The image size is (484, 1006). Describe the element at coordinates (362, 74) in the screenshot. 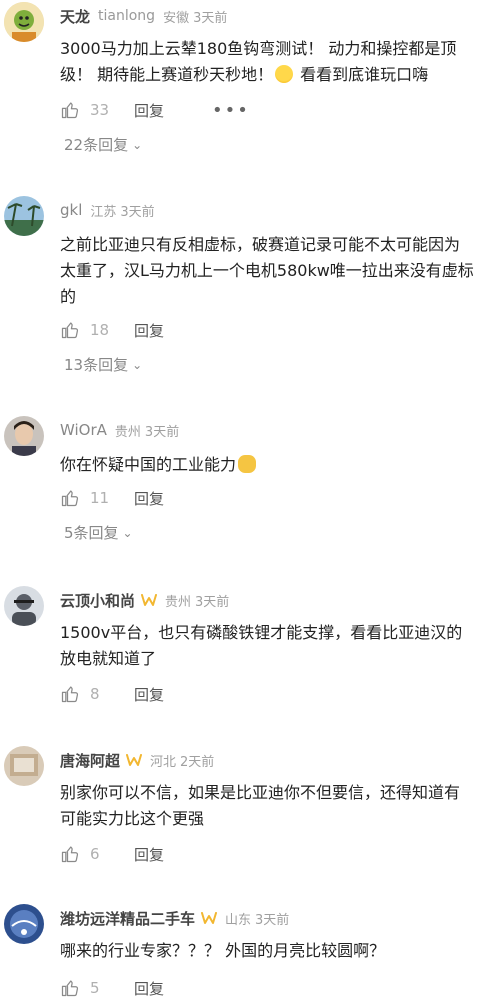

I see `comment-text-part: 看看到底谁玩口嗨` at that location.